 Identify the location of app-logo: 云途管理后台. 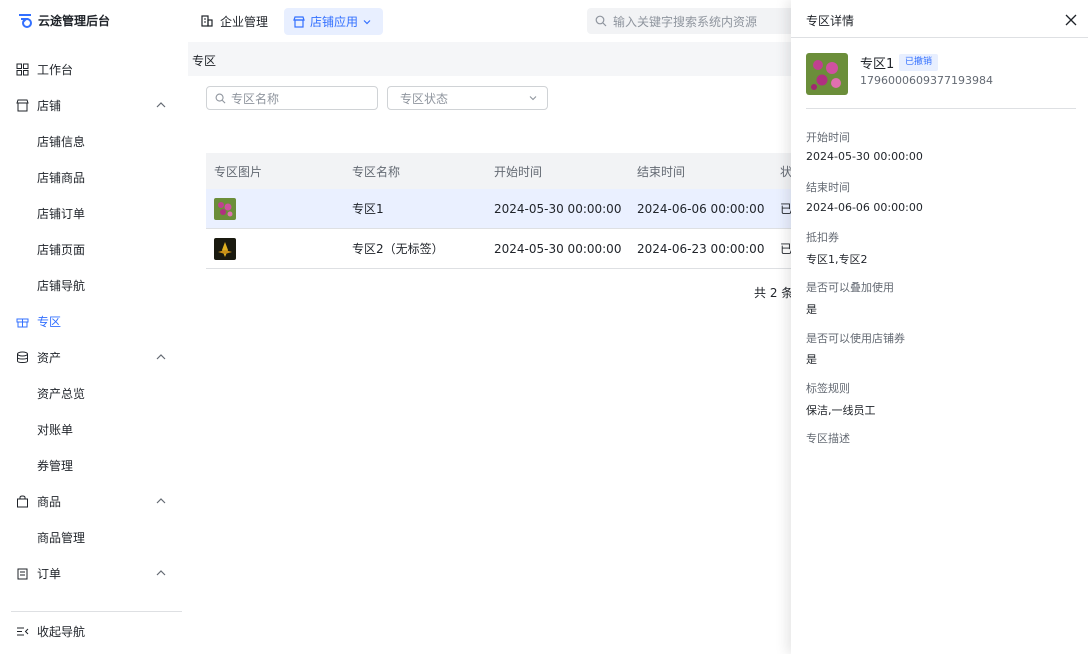
(63, 20).